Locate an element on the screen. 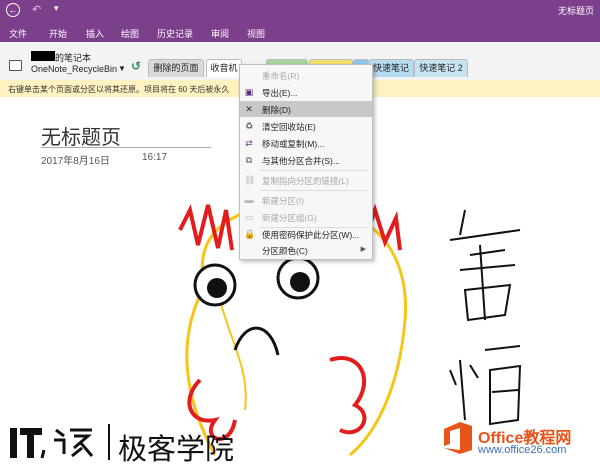 This screenshot has width=600, height=469. tab-history: 历史记录 is located at coordinates (175, 33).